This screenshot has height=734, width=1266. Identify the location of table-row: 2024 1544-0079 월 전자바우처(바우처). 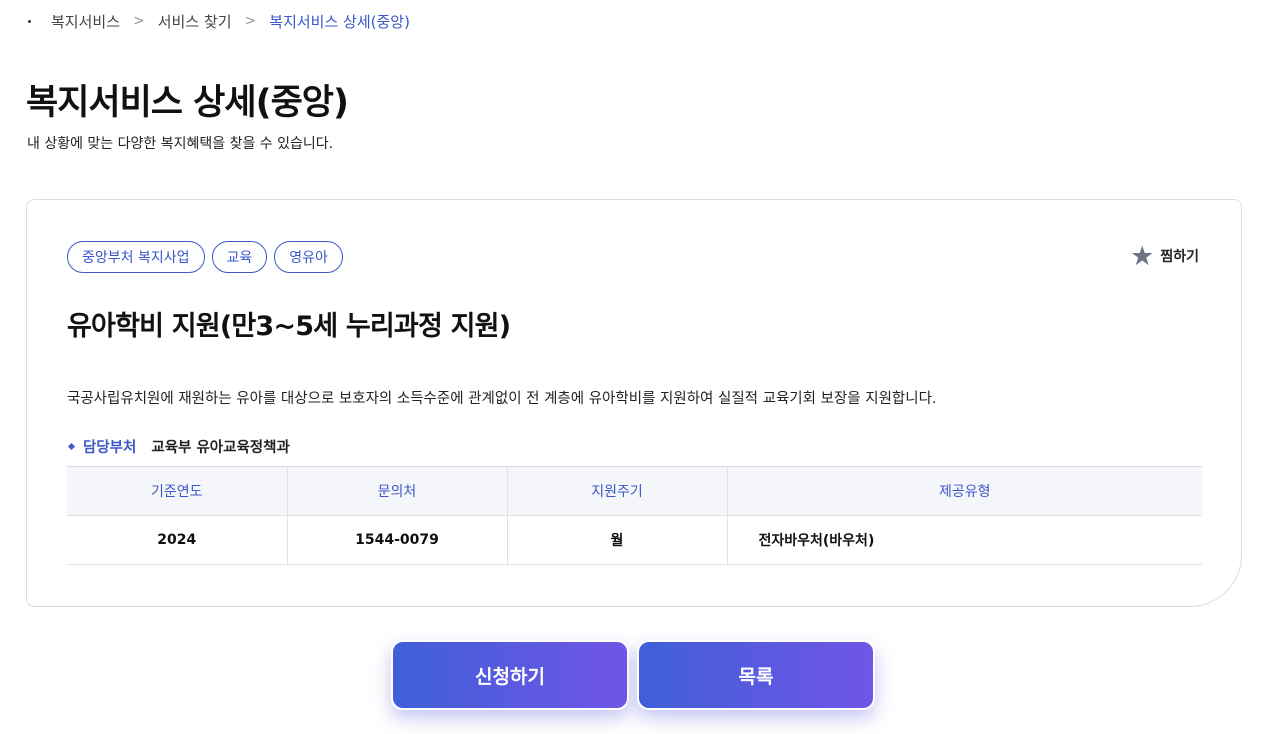
(634, 540).